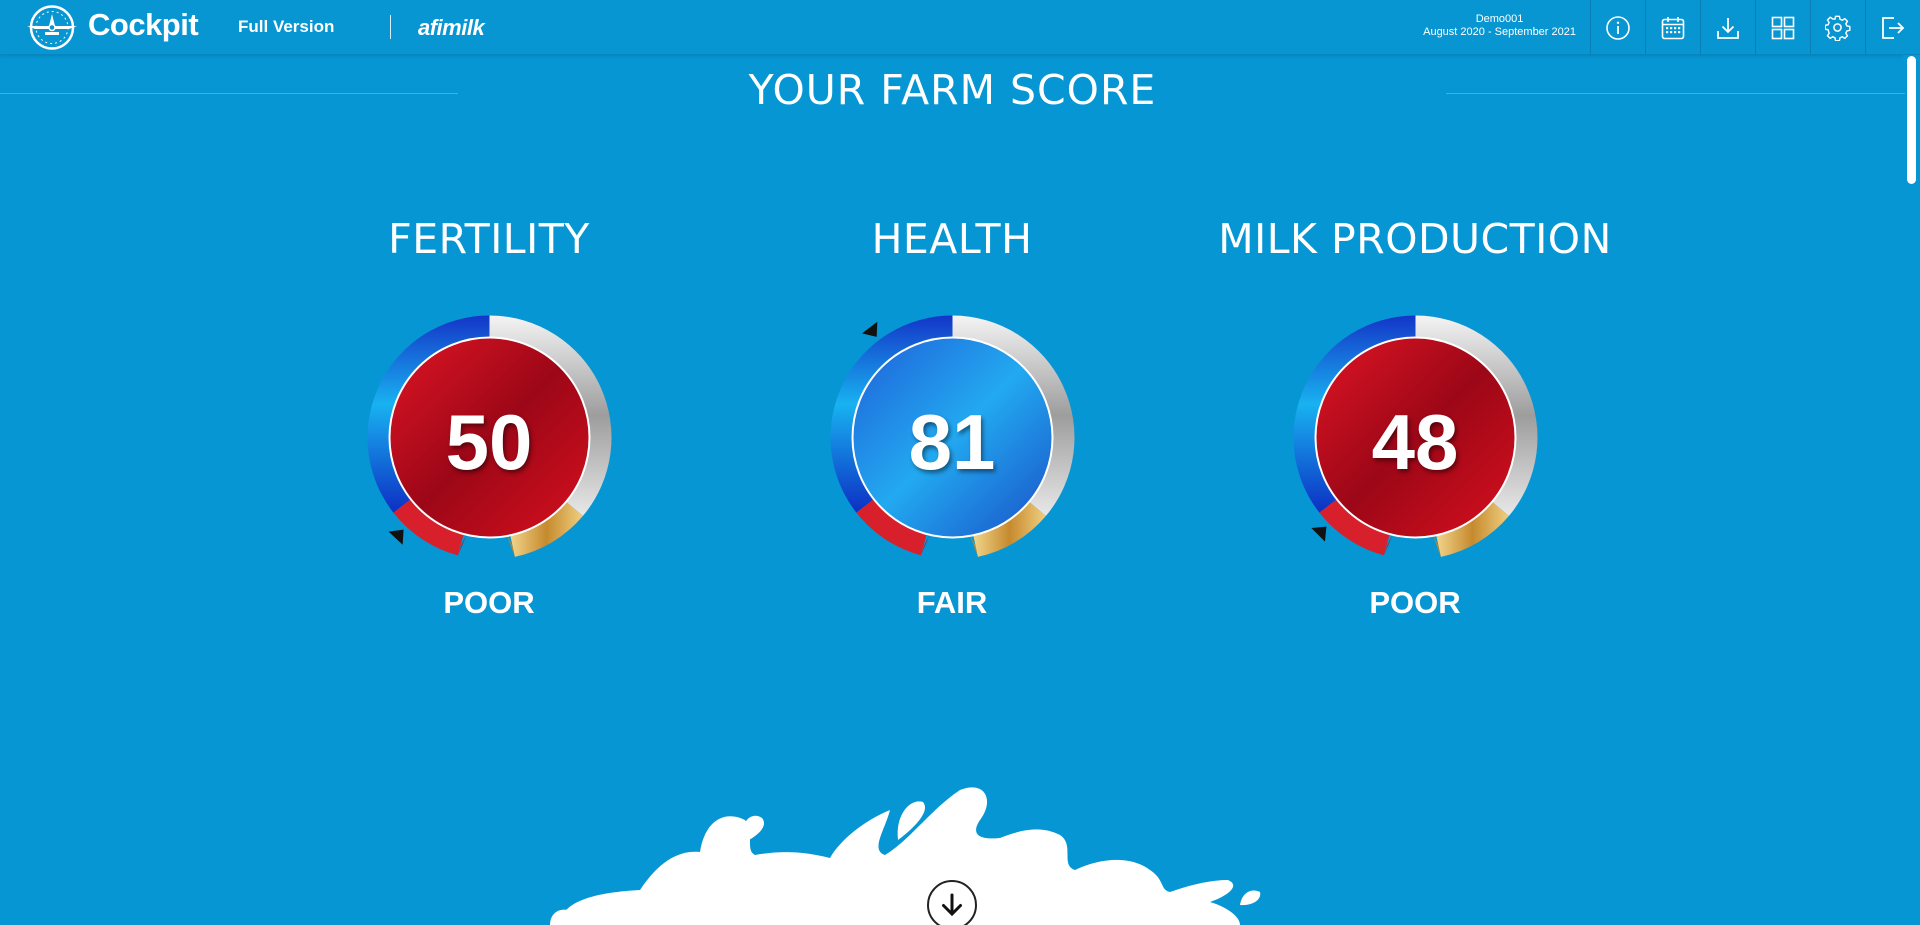 The width and height of the screenshot is (1920, 925). I want to click on score-card-milk-production: MILK PRODUCTION 48 POOR, so click(1415, 418).